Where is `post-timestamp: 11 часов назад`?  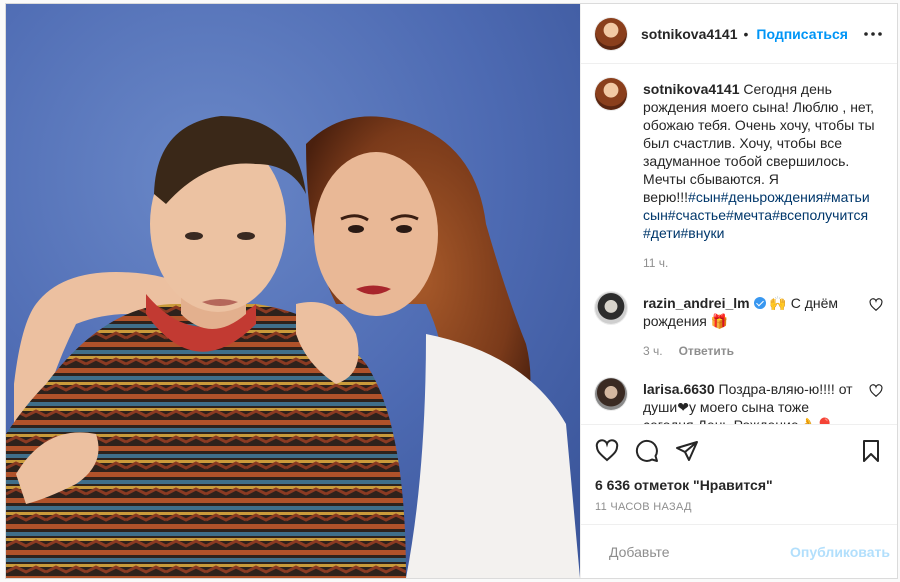 post-timestamp: 11 часов назад is located at coordinates (739, 507).